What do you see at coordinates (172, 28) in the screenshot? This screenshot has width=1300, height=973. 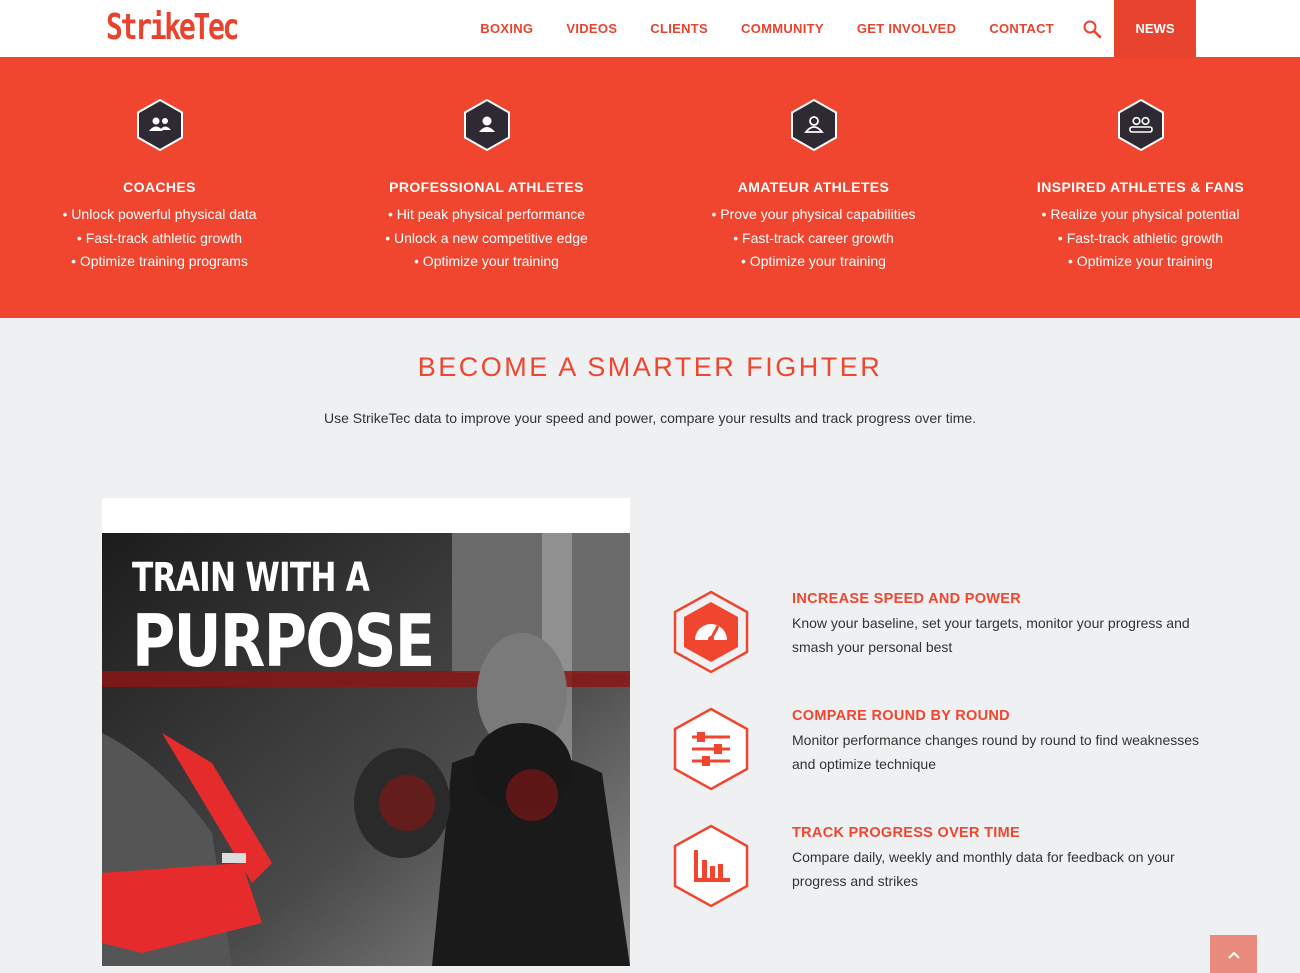 I see `striketec-logo: StrikeTec` at bounding box center [172, 28].